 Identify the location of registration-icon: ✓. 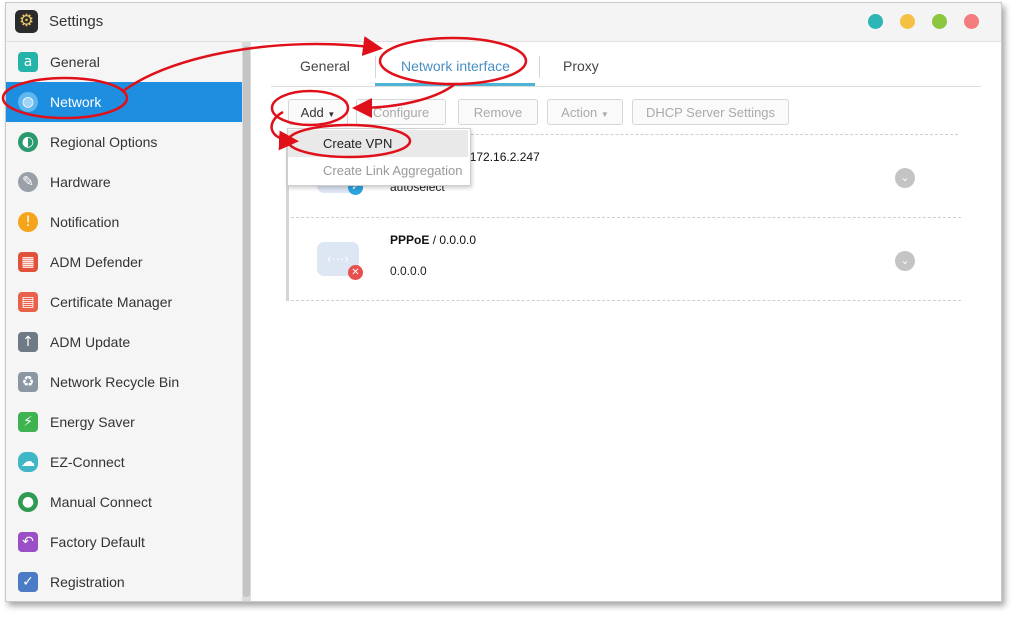
(28, 582).